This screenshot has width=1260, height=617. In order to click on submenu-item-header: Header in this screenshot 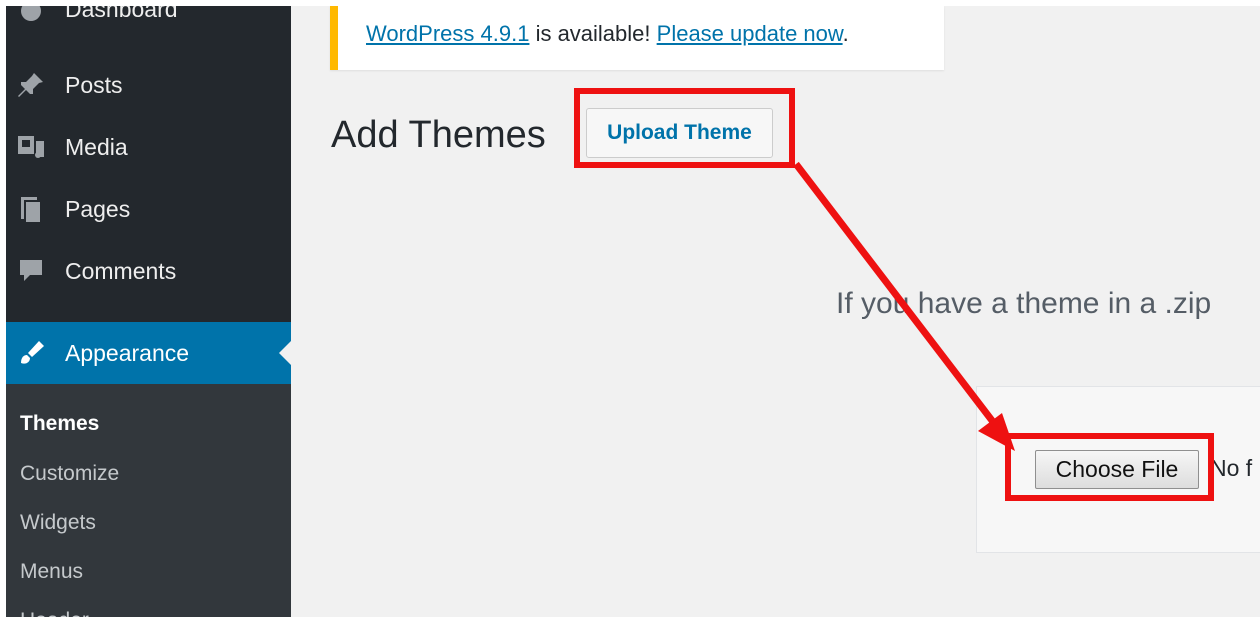, I will do `click(54, 613)`.